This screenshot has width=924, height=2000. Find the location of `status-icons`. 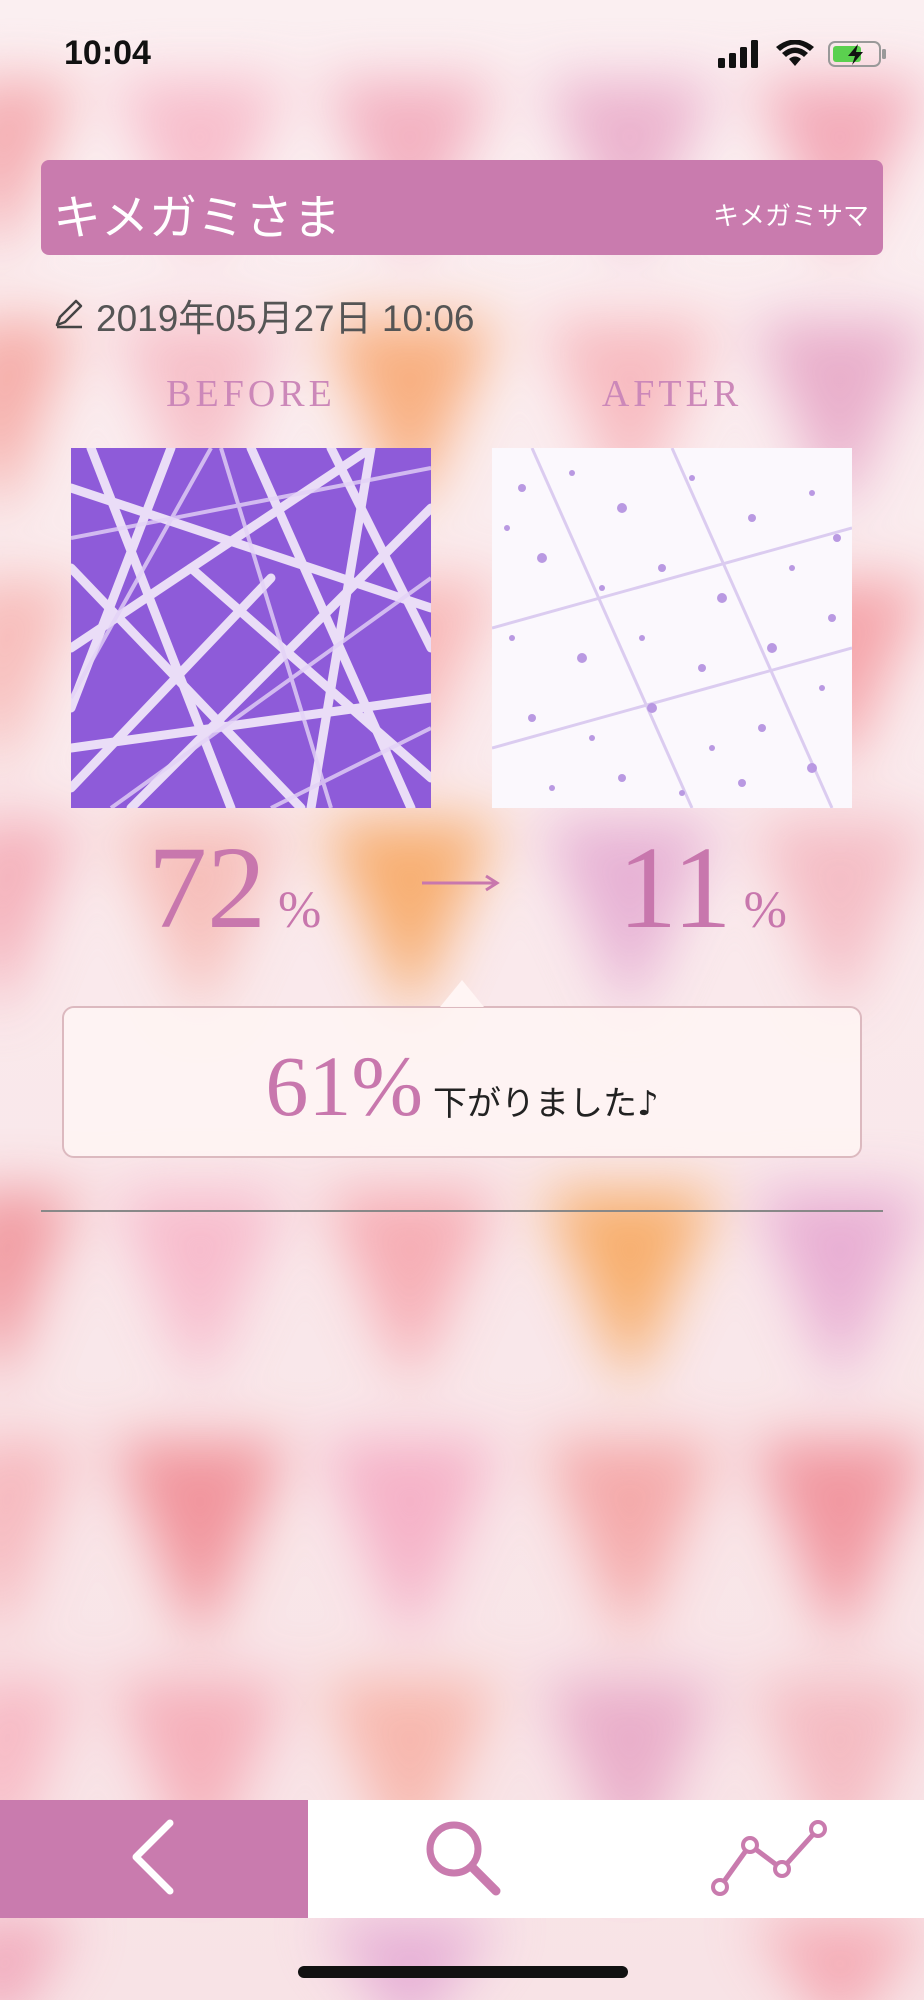

status-icons is located at coordinates (803, 55).